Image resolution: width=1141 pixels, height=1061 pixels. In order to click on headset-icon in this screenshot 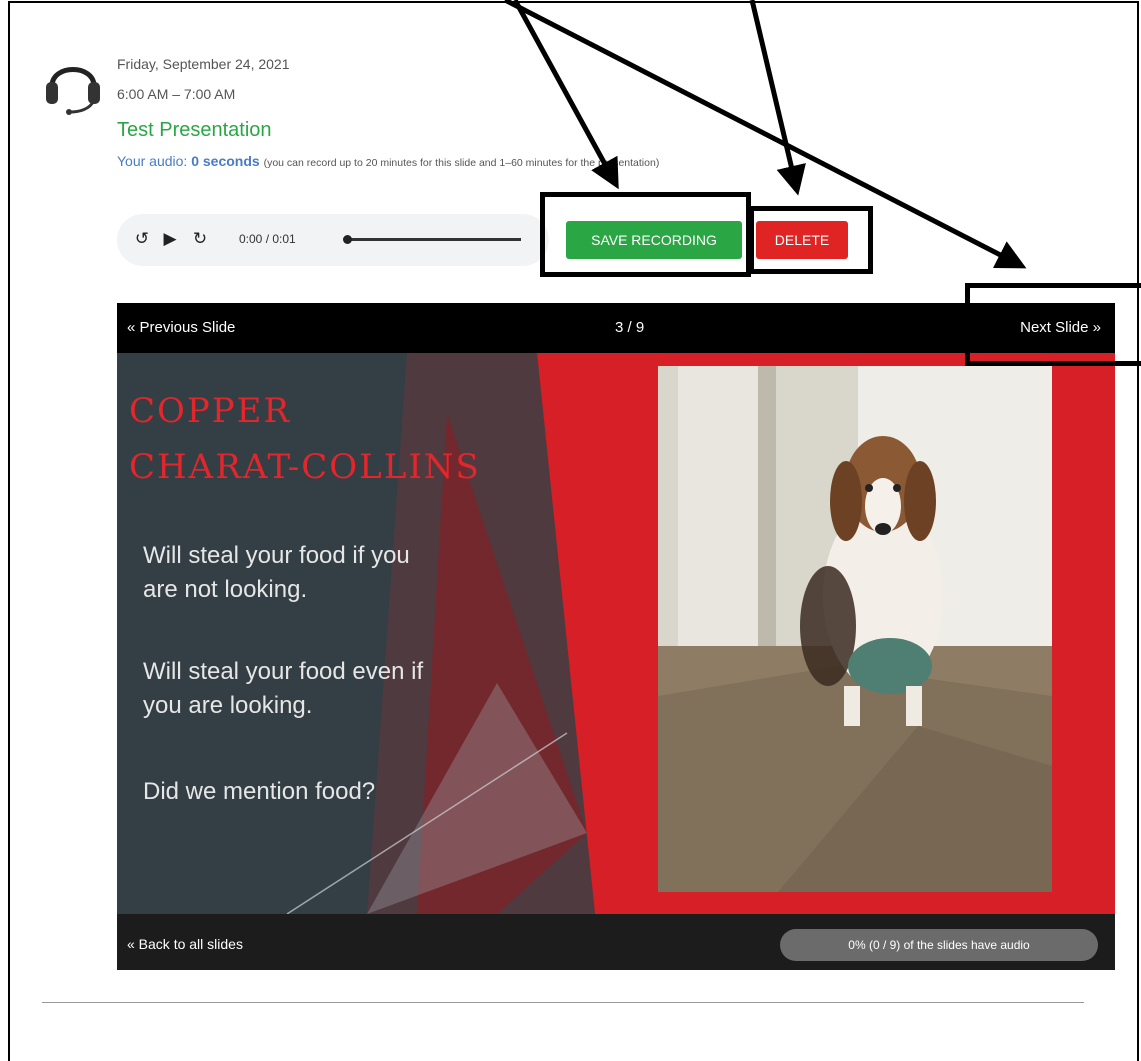, I will do `click(73, 91)`.